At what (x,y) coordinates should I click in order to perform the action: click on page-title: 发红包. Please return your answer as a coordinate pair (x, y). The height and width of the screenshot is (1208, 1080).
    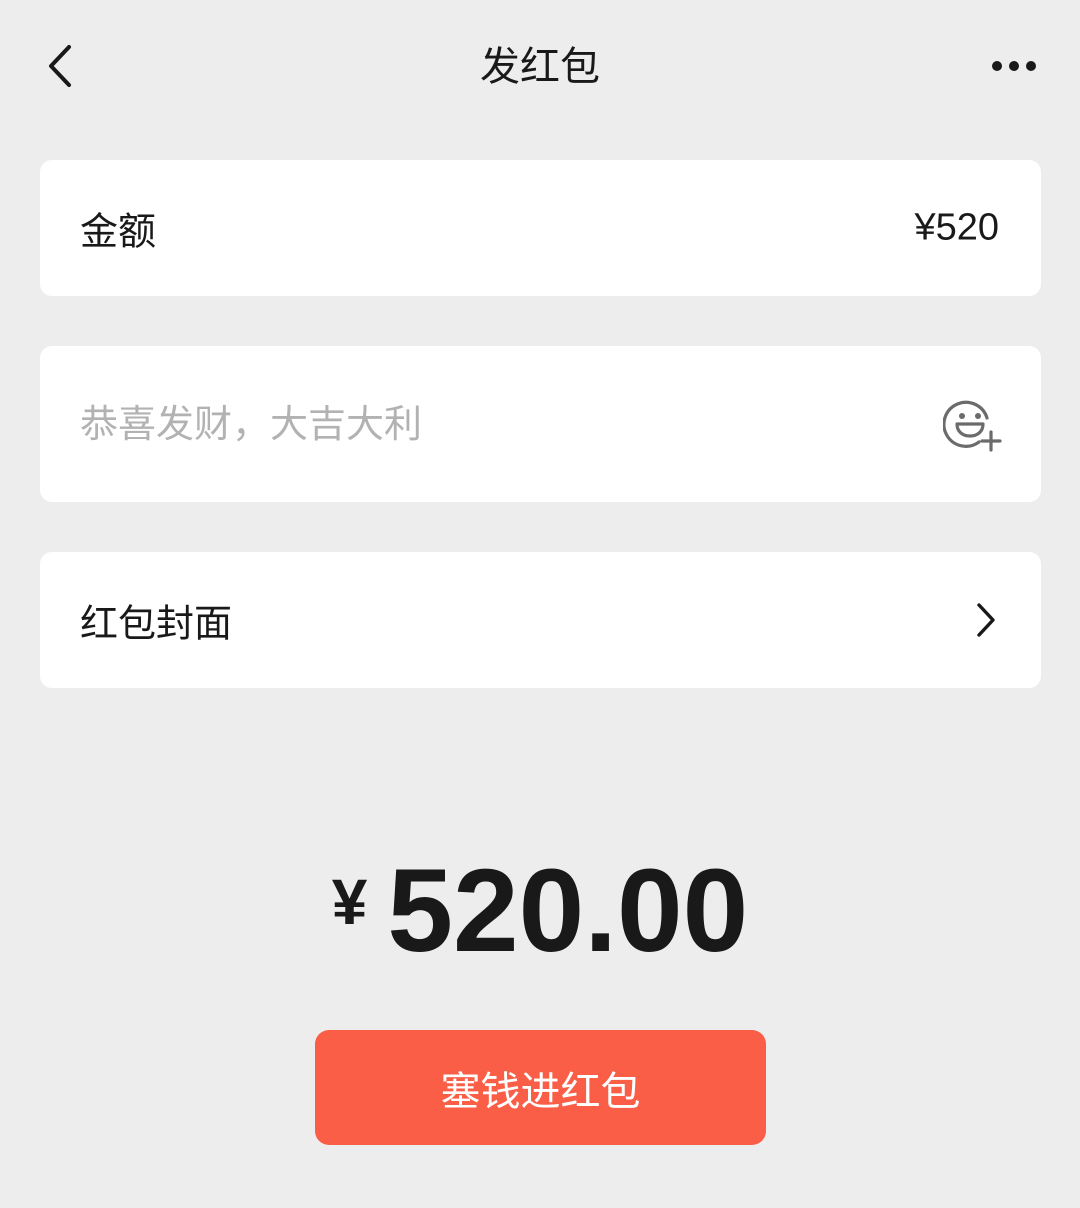
    Looking at the image, I should click on (540, 67).